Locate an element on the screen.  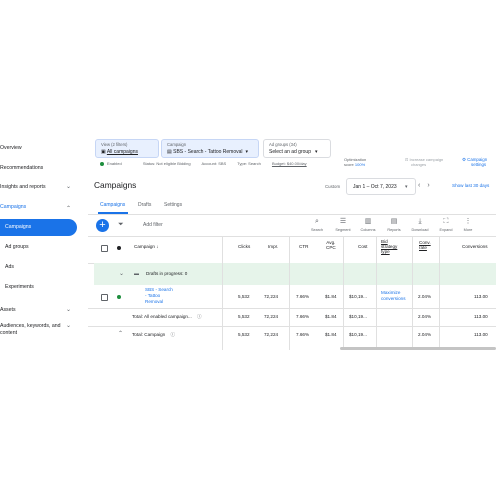
nav-label: Ads is located at coordinates (9, 267).